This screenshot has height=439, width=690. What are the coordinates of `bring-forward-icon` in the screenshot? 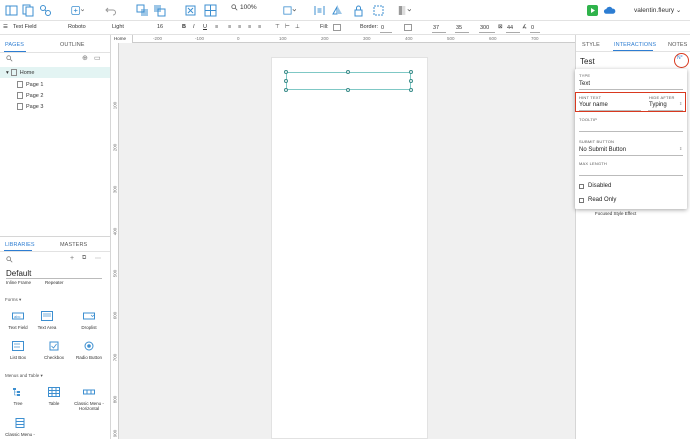 It's located at (142, 10).